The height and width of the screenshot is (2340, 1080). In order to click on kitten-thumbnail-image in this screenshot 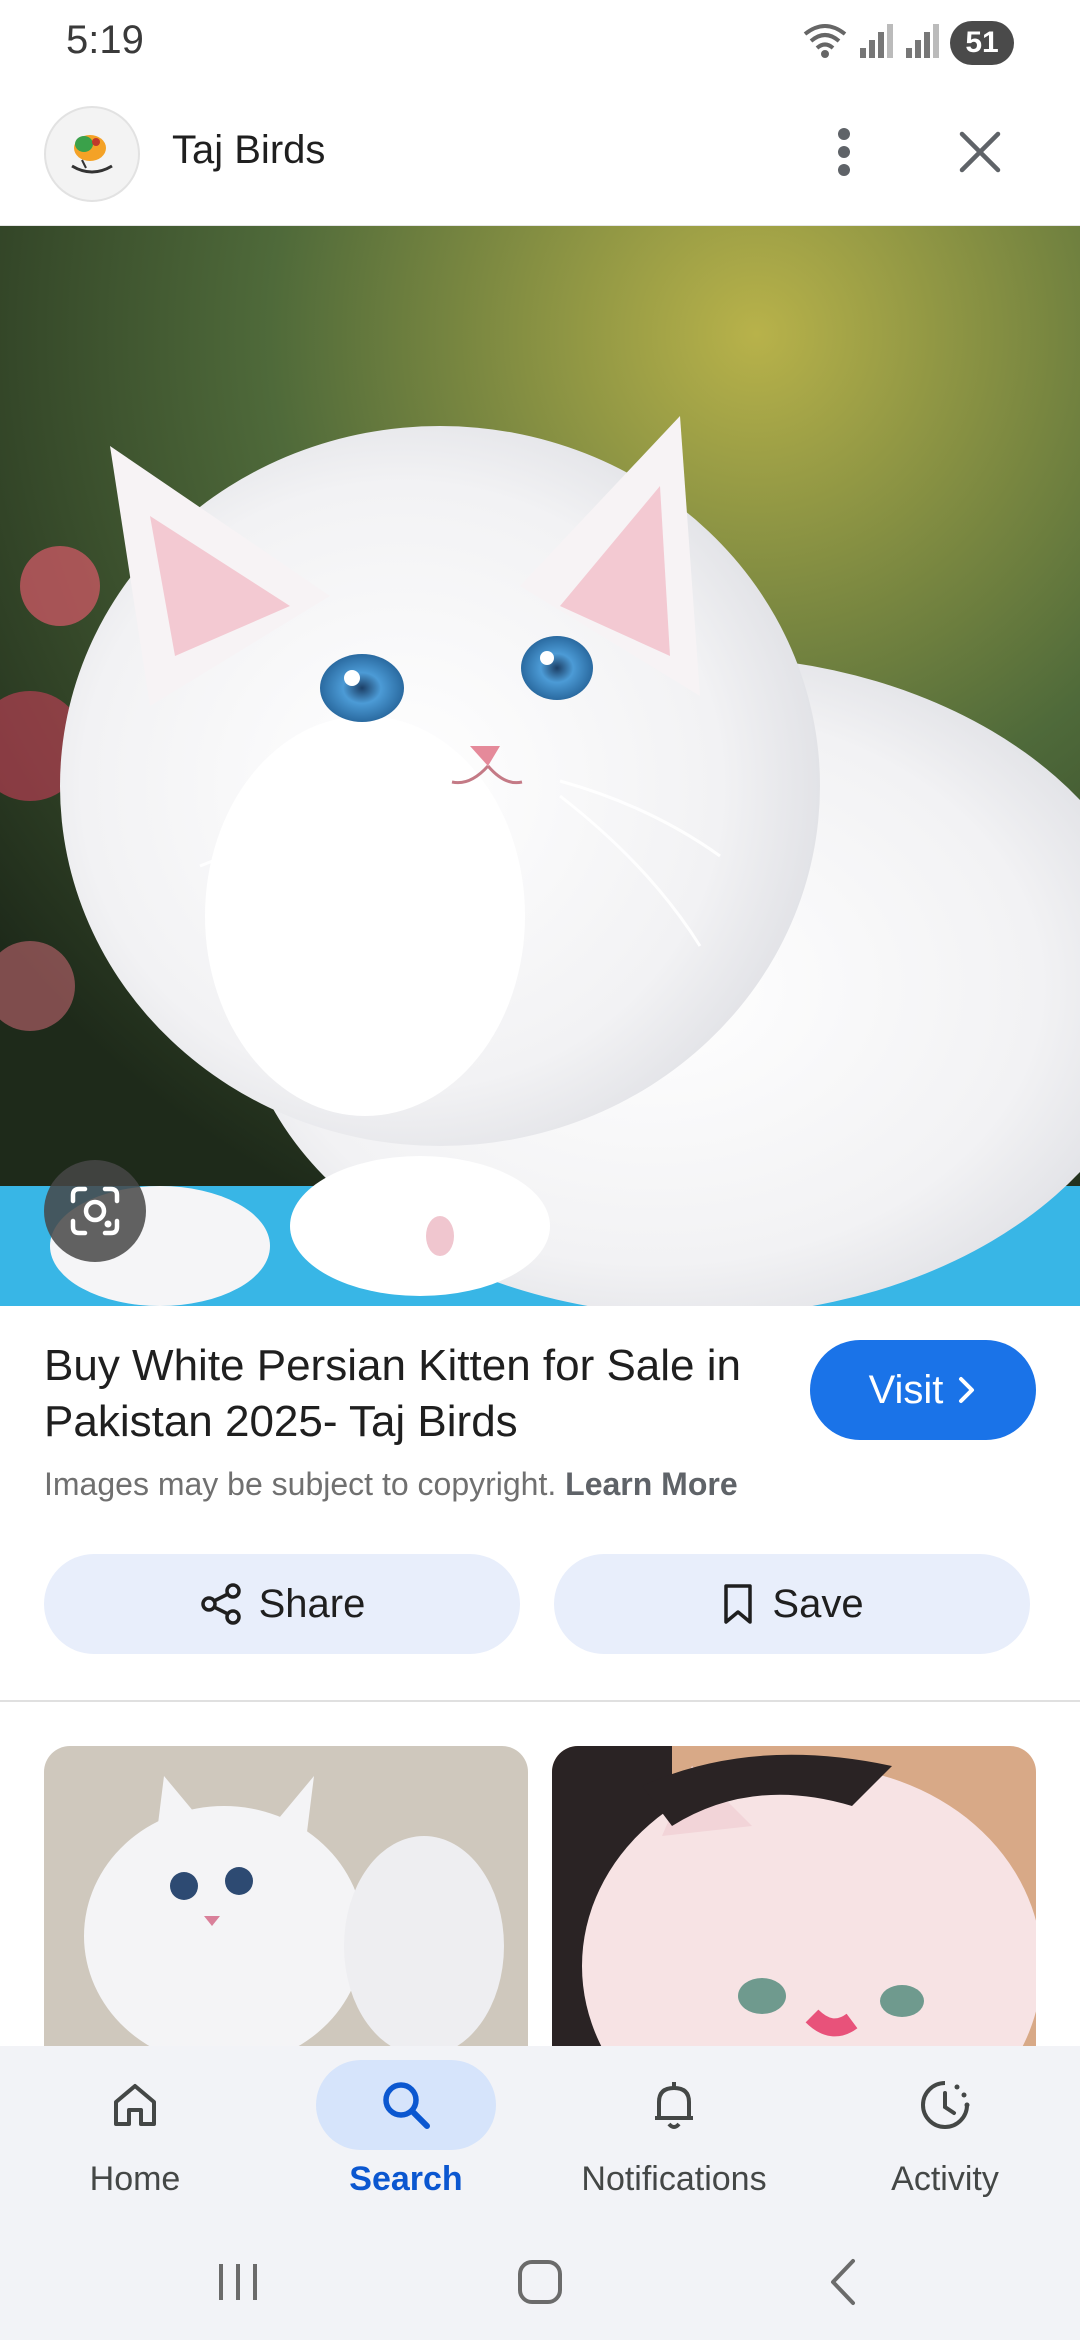, I will do `click(286, 1896)`.